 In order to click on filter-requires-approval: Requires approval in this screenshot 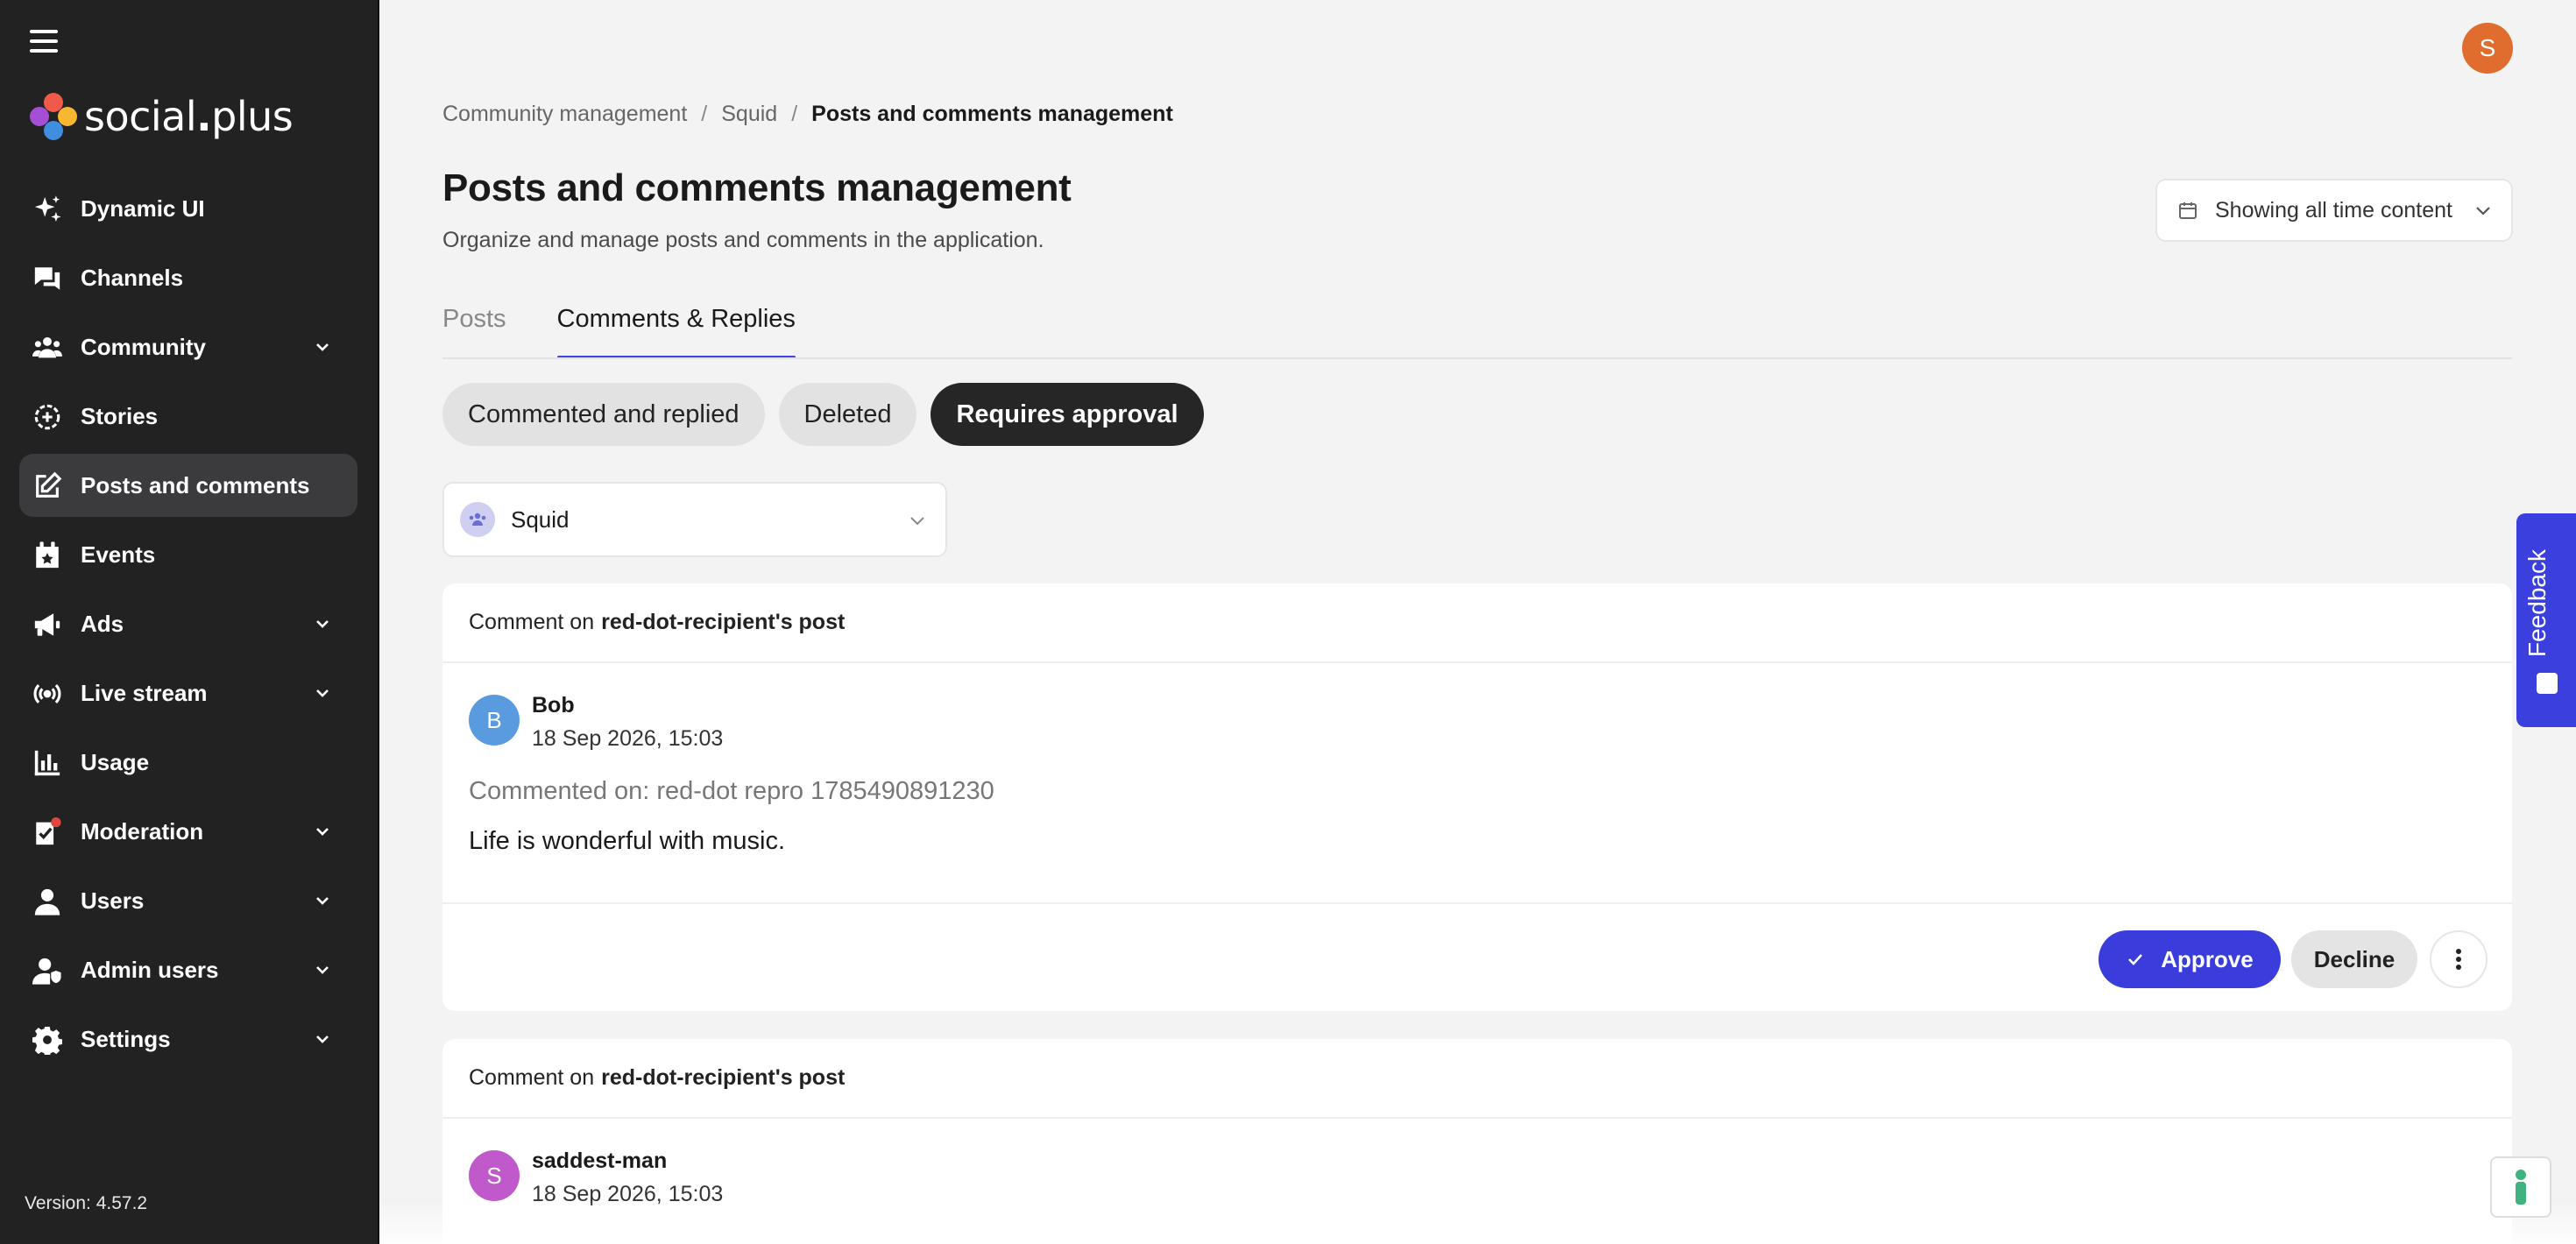, I will do `click(1067, 414)`.